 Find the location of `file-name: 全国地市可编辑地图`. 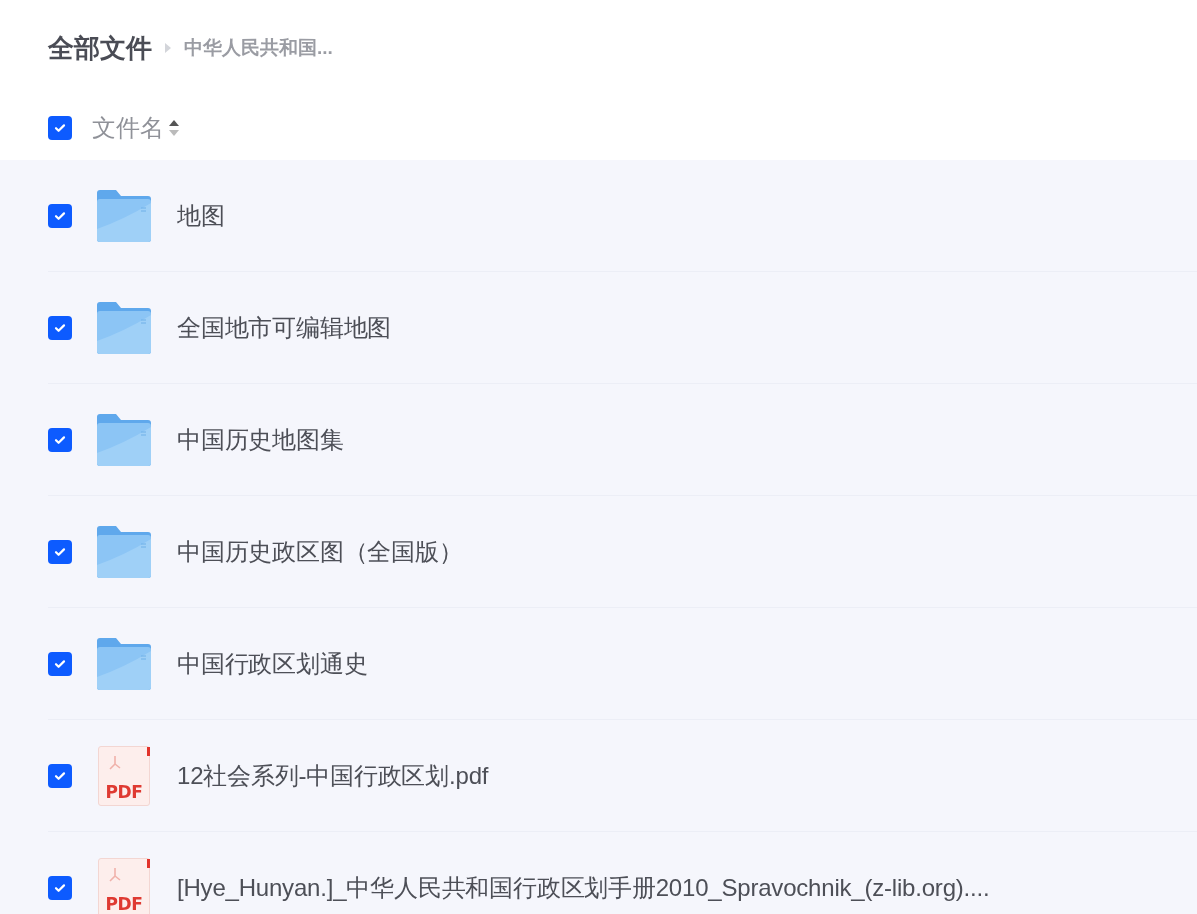

file-name: 全国地市可编辑地图 is located at coordinates (284, 327).